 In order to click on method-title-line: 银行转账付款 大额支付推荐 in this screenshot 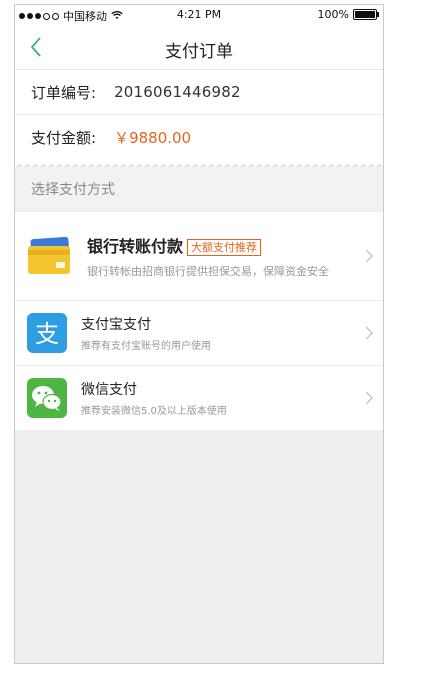, I will do `click(235, 245)`.